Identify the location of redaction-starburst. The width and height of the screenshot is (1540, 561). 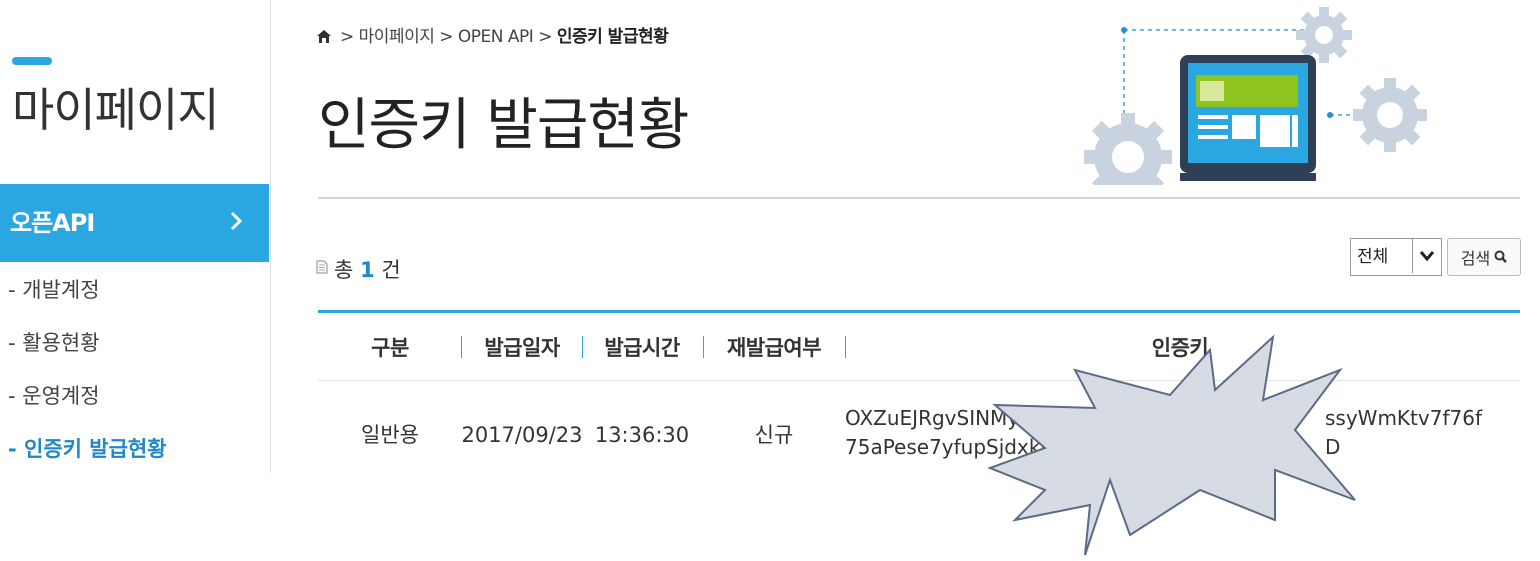
(1171, 445).